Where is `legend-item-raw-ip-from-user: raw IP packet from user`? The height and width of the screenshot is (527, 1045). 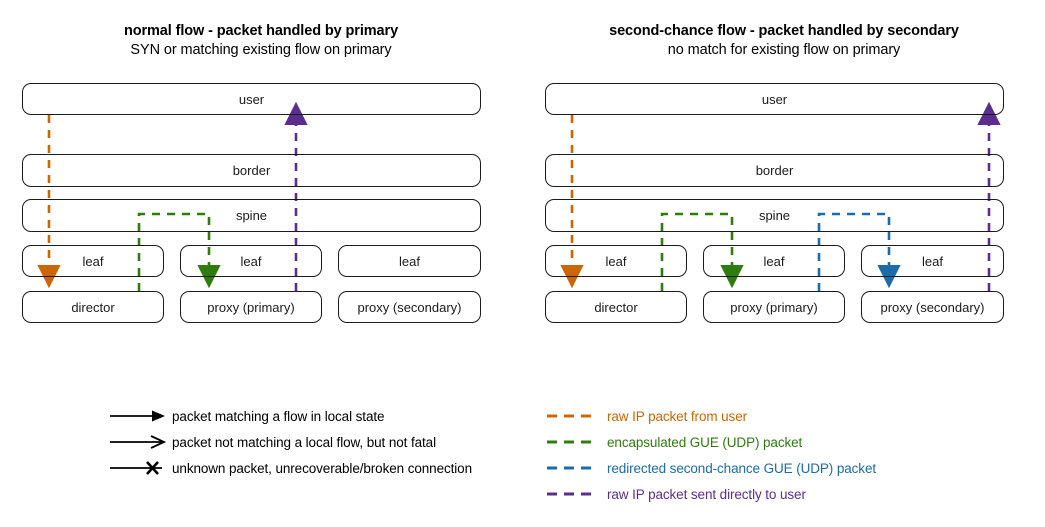
legend-item-raw-ip-from-user: raw IP packet from user is located at coordinates (785, 416).